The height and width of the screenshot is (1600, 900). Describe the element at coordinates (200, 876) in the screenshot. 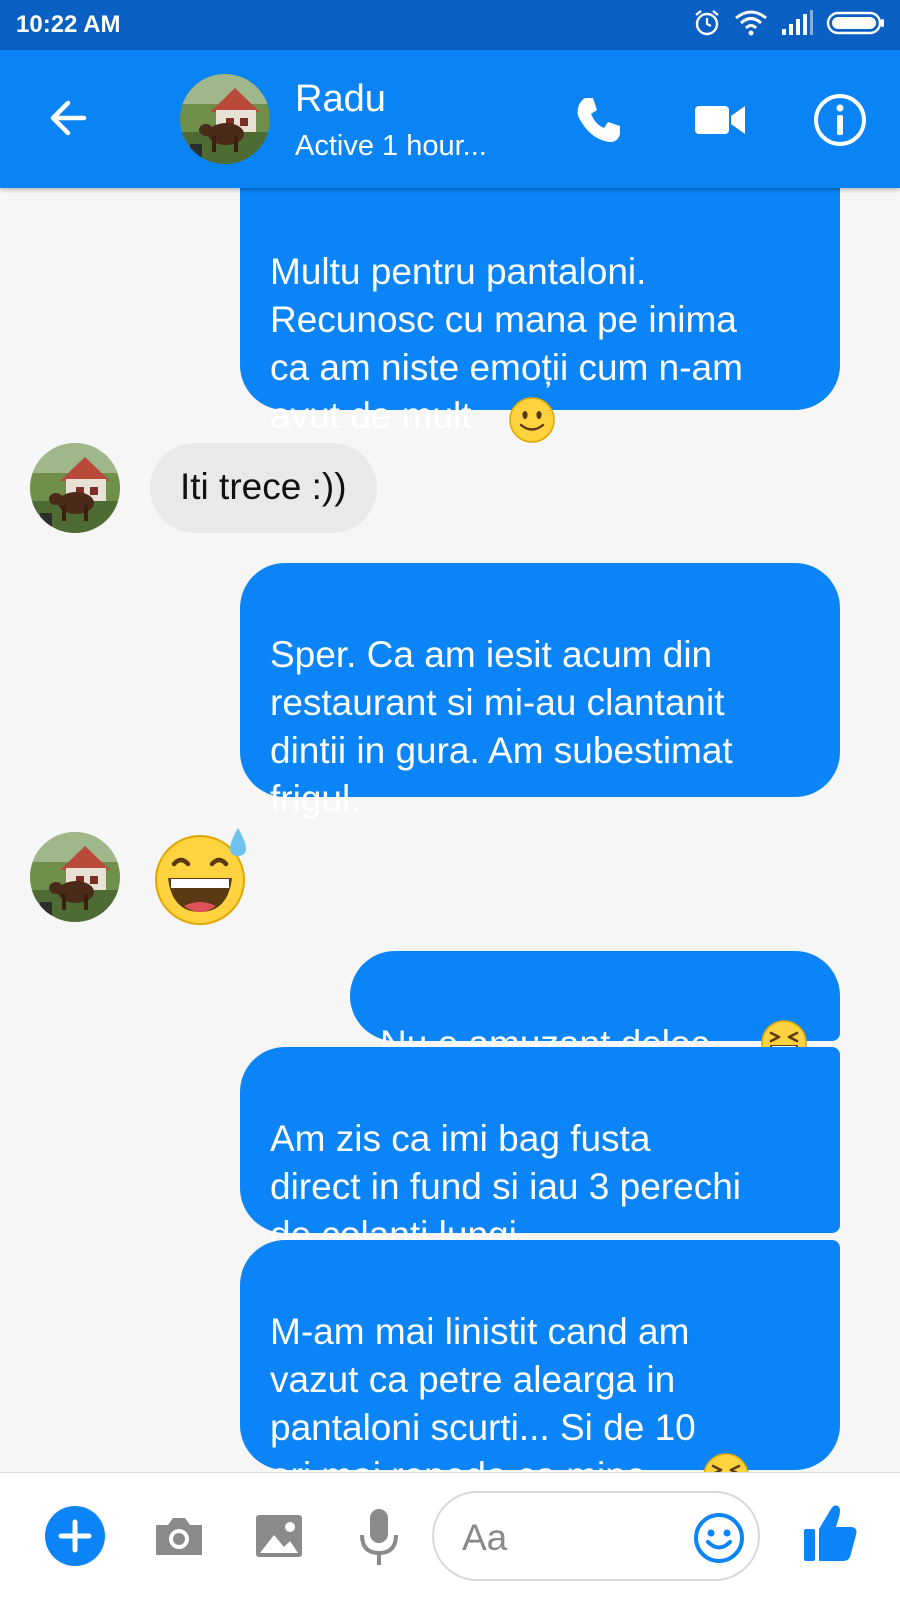

I see `grinning-face-with-sweat-icon` at that location.